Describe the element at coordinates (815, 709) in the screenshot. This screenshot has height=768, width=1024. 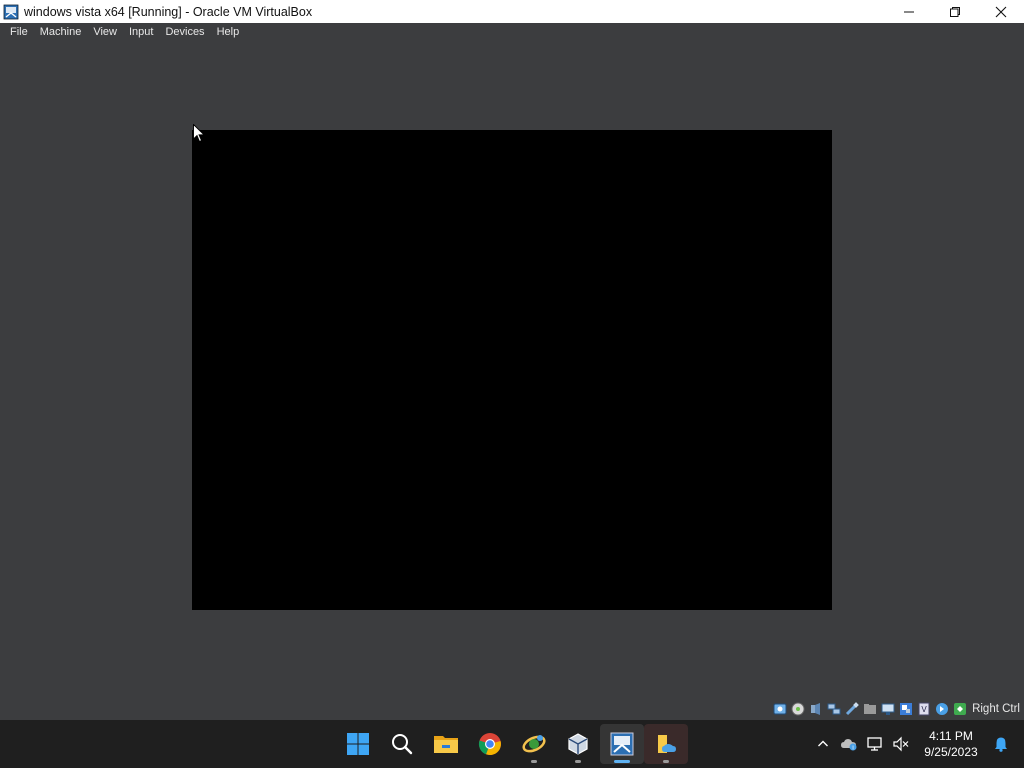
I see `audio-icon` at that location.